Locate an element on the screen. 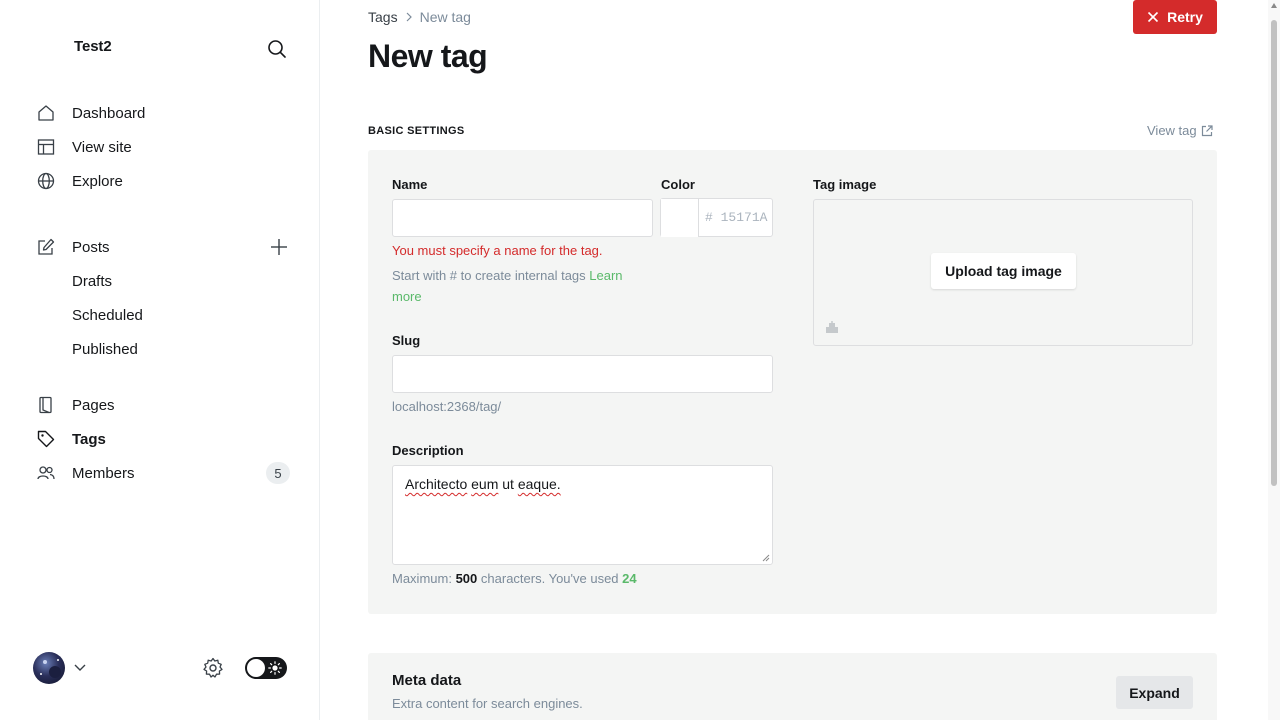 The height and width of the screenshot is (720, 1280). counter-middle: characters. You've used is located at coordinates (549, 578).